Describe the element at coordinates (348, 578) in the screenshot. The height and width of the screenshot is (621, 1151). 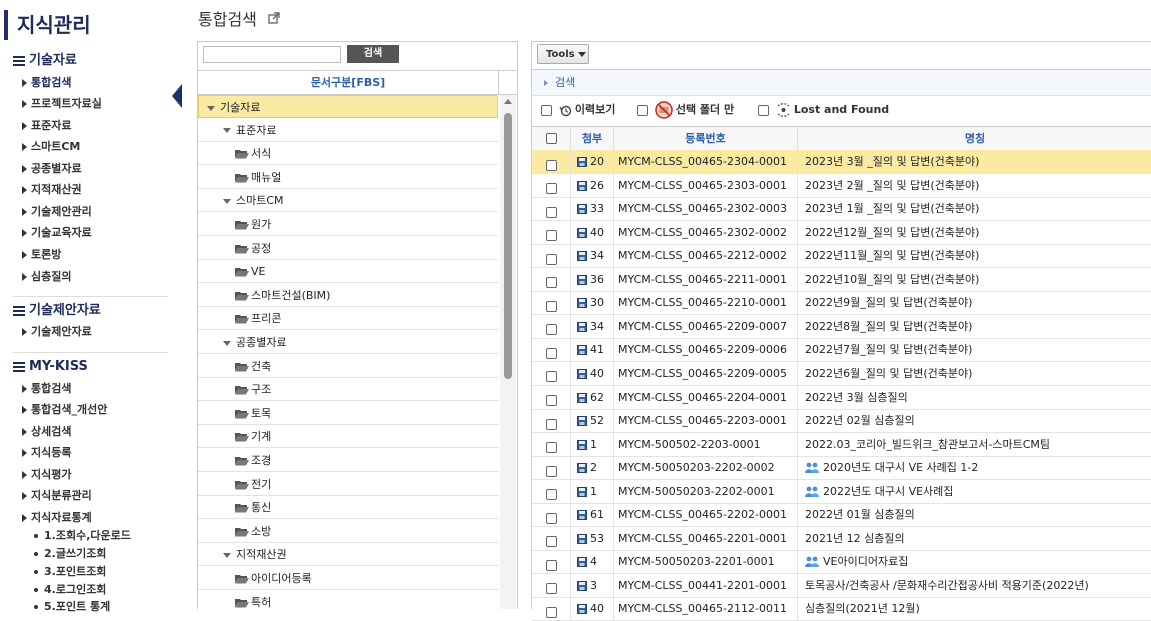
I see `tree-node: 아이디어등록` at that location.